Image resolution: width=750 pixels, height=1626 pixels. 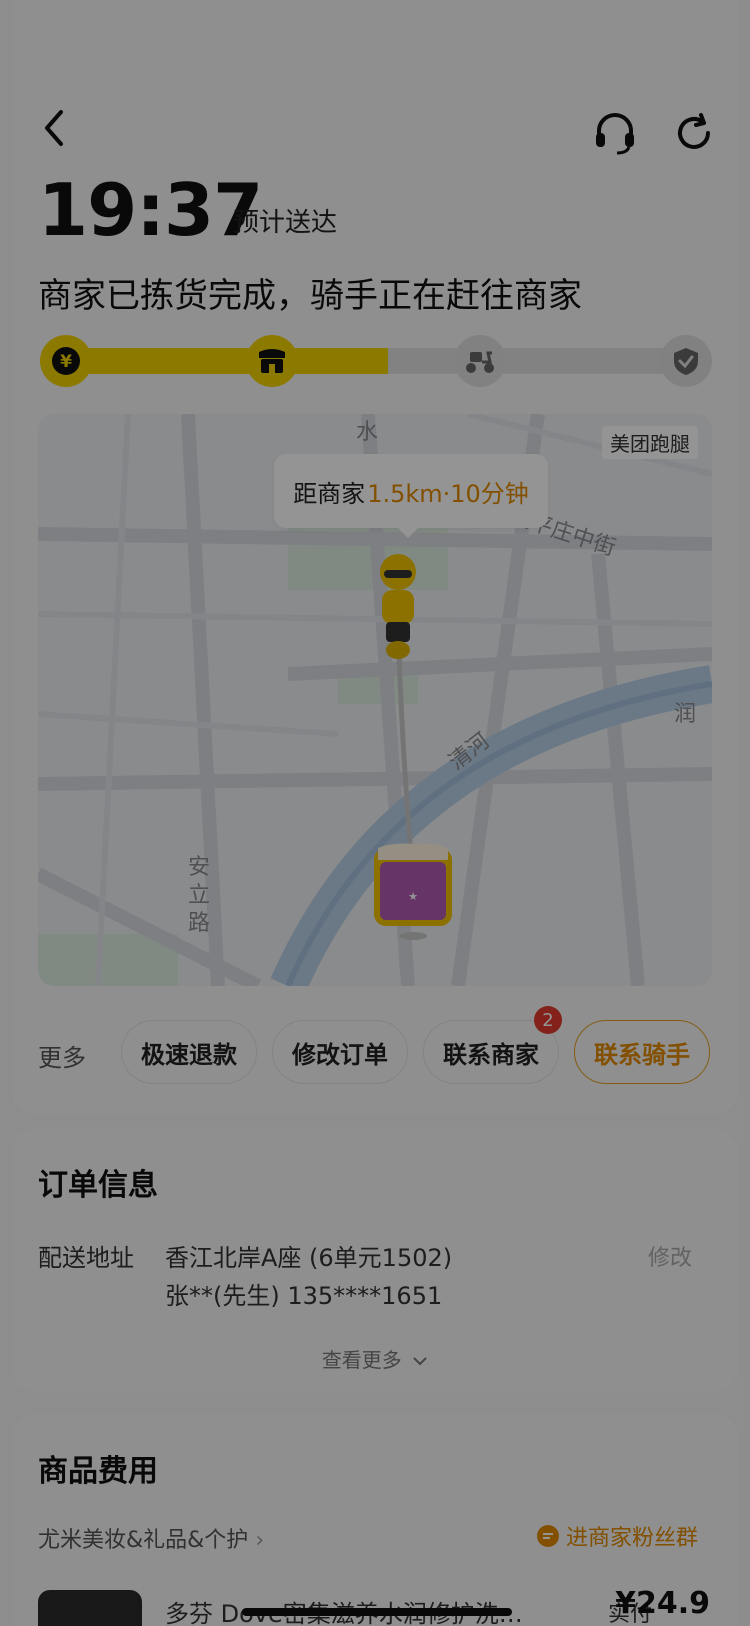 What do you see at coordinates (547, 1536) in the screenshot?
I see `chat-icon` at bounding box center [547, 1536].